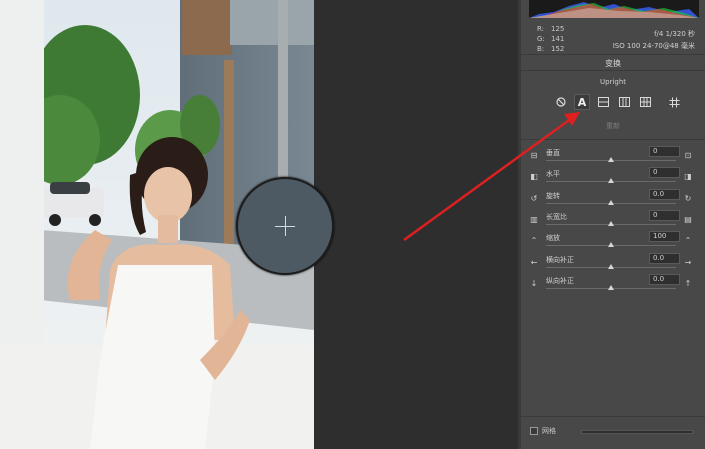  Describe the element at coordinates (556, 216) in the screenshot. I see `slider-label: 长宽比` at that location.